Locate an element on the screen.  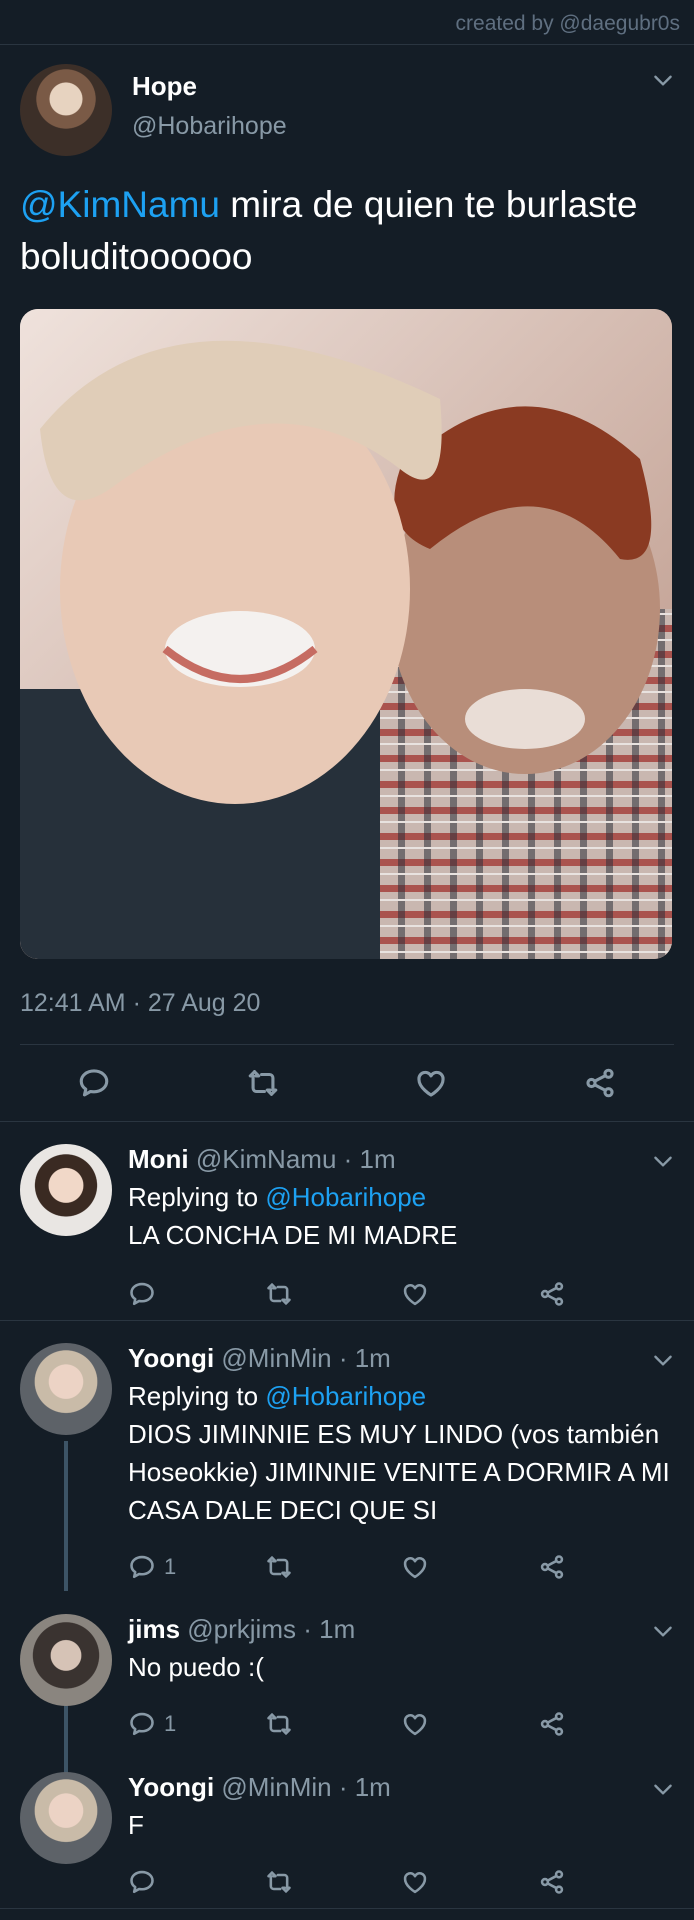
reply-tweet: Yoongi @MinMin · 1m F is located at coordinates (347, 1829).